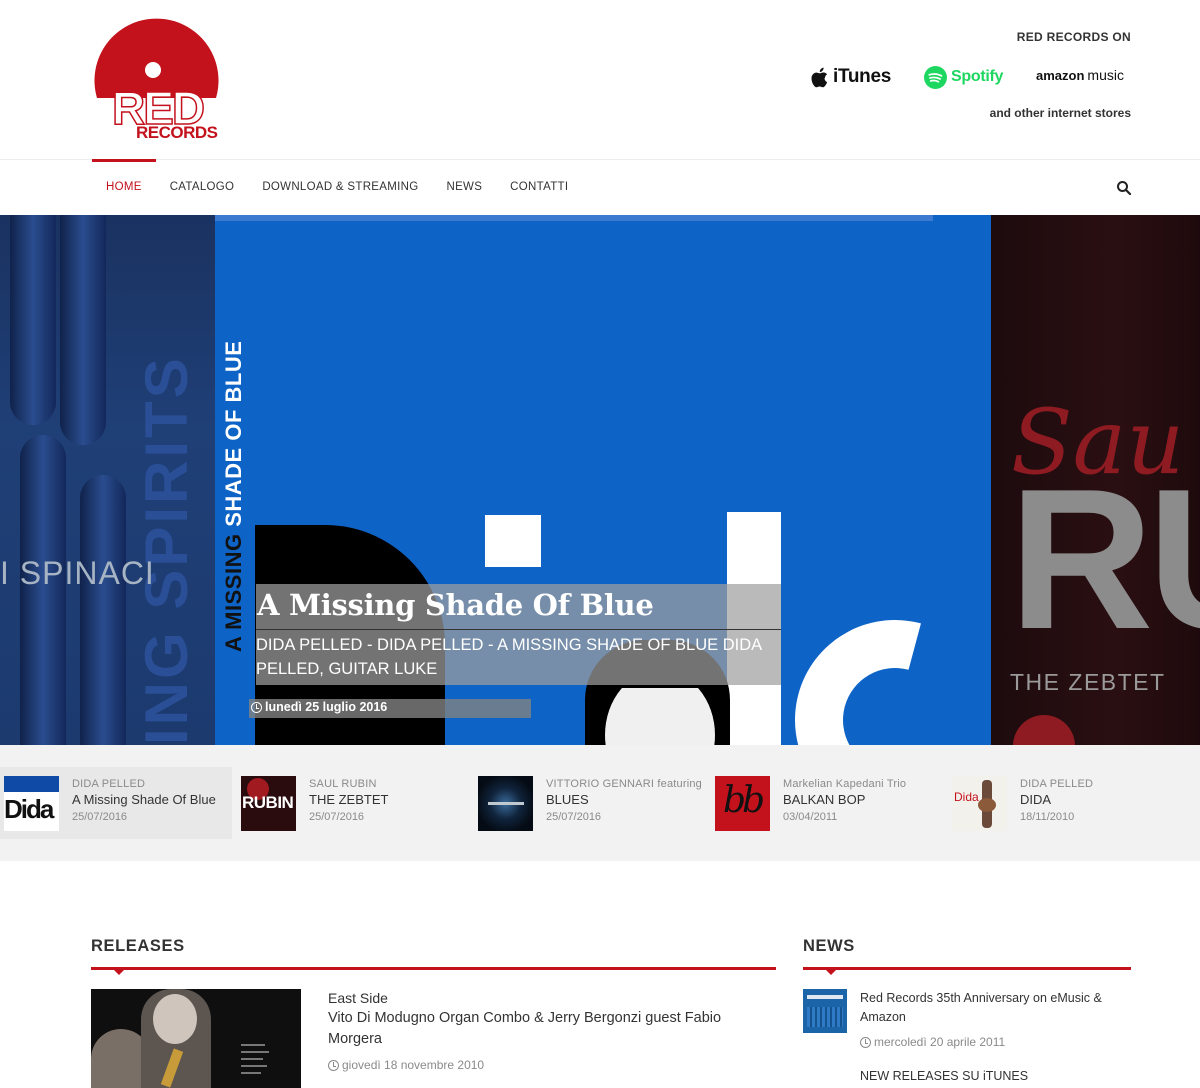  What do you see at coordinates (144, 799) in the screenshot?
I see `thumbnail-title: A Missing Shade Of Blue` at bounding box center [144, 799].